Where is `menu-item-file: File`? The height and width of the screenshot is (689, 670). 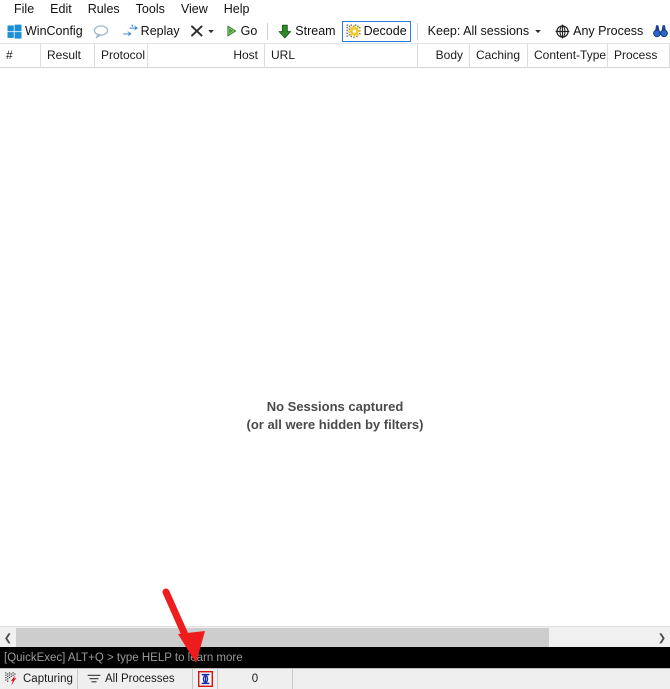
menu-item-file: File is located at coordinates (24, 9).